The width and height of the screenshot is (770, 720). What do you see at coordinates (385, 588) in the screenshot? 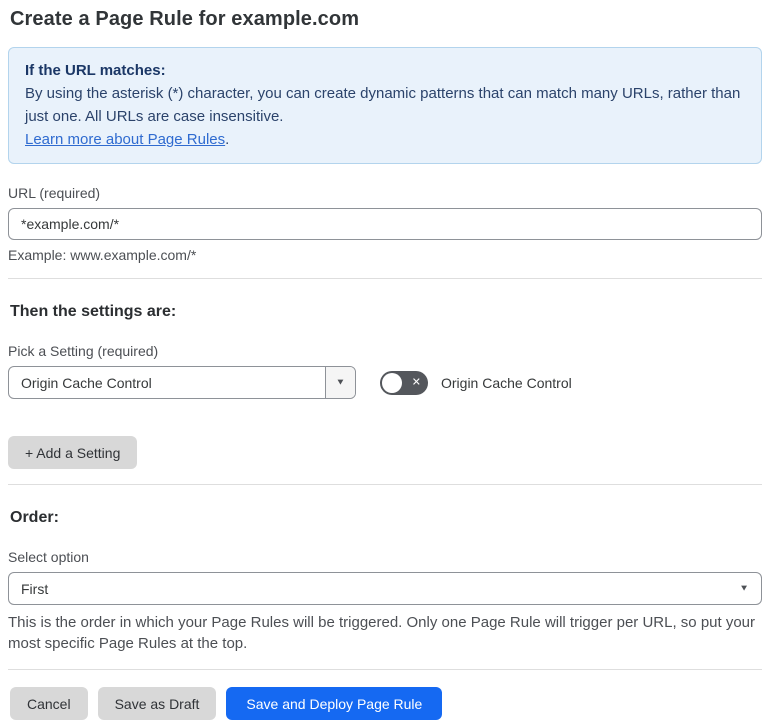
I see `order-select: First ▼` at bounding box center [385, 588].